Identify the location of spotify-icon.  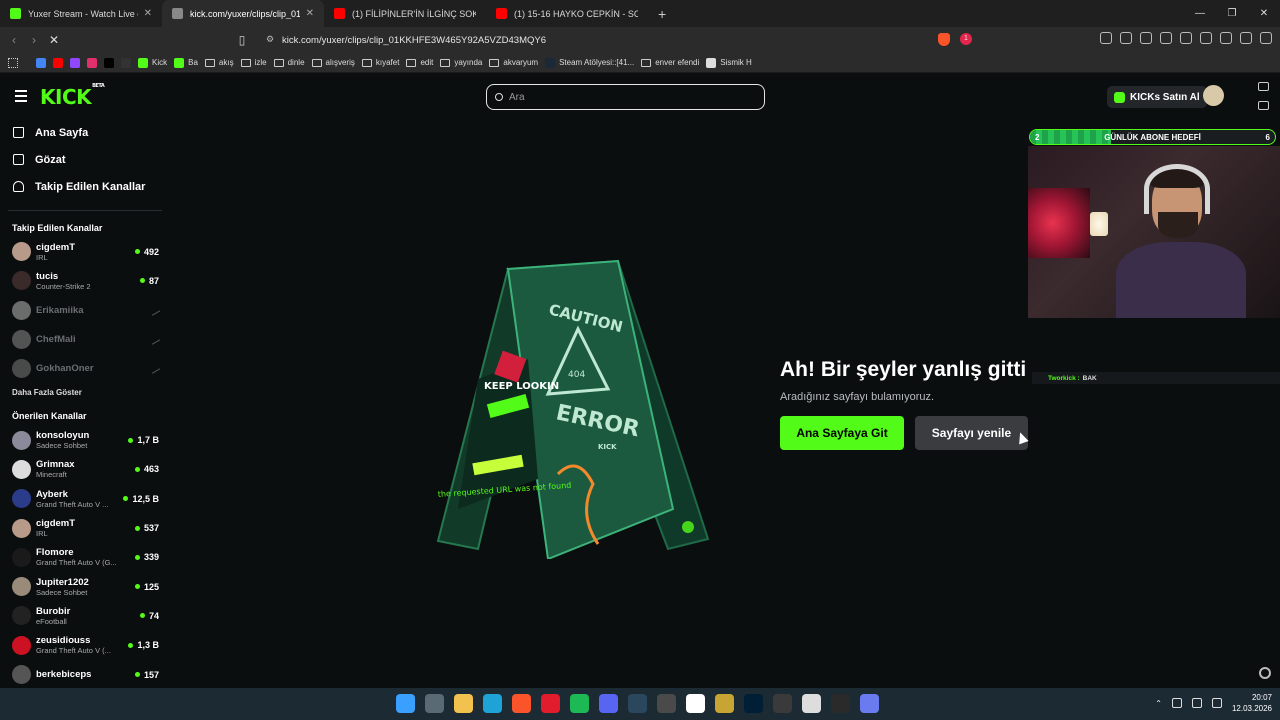
(579, 703).